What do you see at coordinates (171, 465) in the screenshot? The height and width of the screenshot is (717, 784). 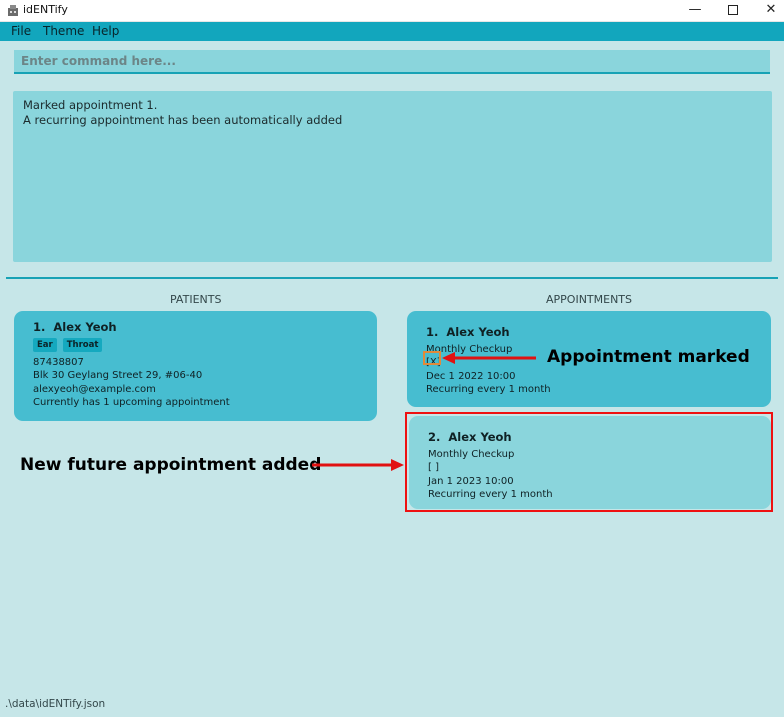 I see `annotation-added: New future appointment added` at bounding box center [171, 465].